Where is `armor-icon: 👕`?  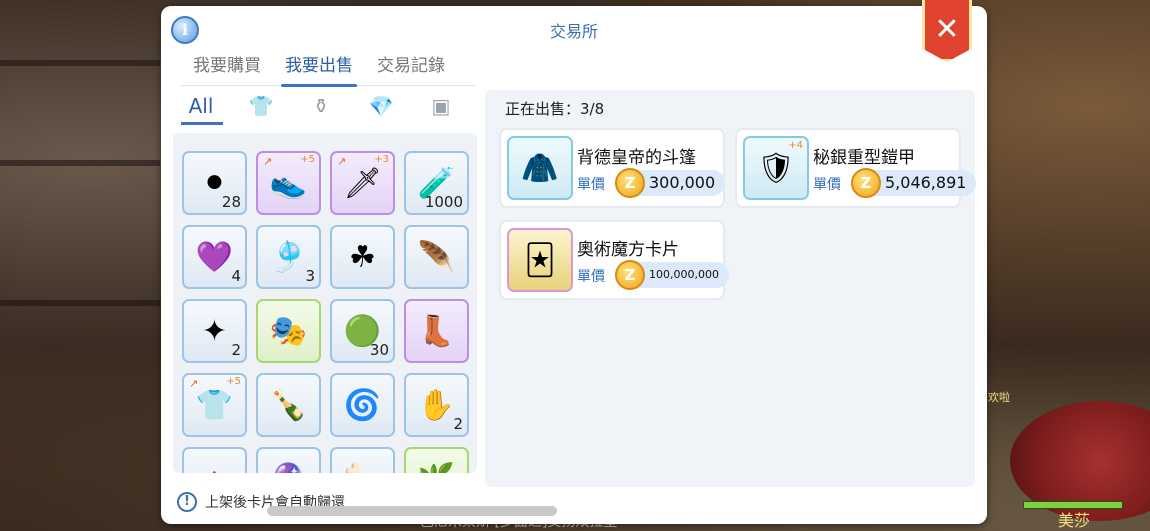
armor-icon: 👕 is located at coordinates (261, 106).